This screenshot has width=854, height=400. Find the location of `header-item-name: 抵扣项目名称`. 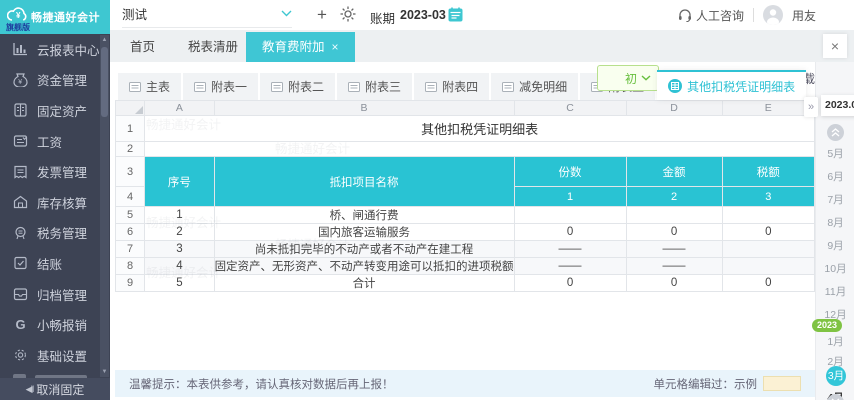

header-item-name: 抵扣项目名称 is located at coordinates (364, 181).